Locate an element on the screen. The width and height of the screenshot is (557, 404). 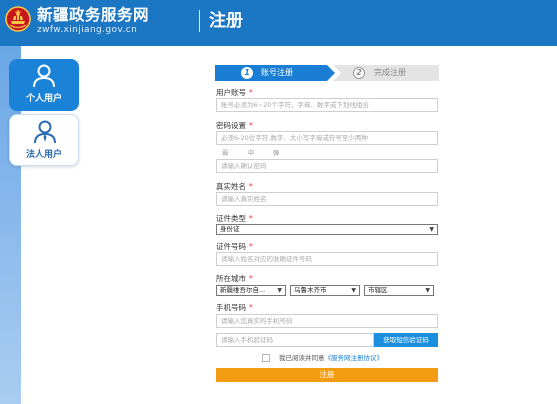
id-number-input is located at coordinates (327, 259).